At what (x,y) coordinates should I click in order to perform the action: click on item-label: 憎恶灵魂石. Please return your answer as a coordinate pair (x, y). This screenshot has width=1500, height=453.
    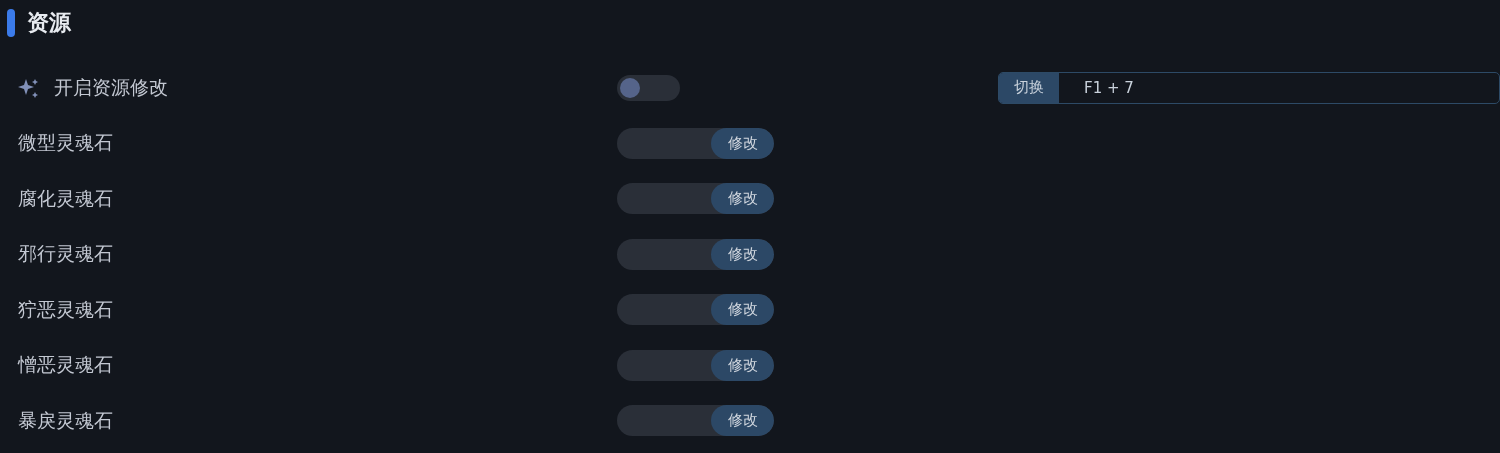
    Looking at the image, I should click on (66, 365).